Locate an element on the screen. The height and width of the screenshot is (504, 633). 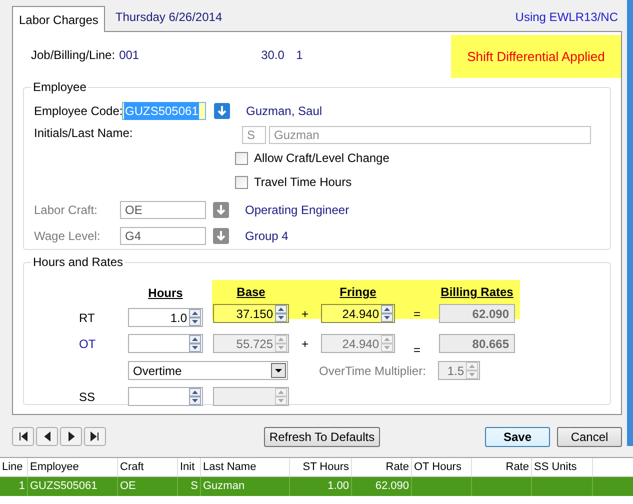
billing-rate-field: 62.090 is located at coordinates (477, 313).